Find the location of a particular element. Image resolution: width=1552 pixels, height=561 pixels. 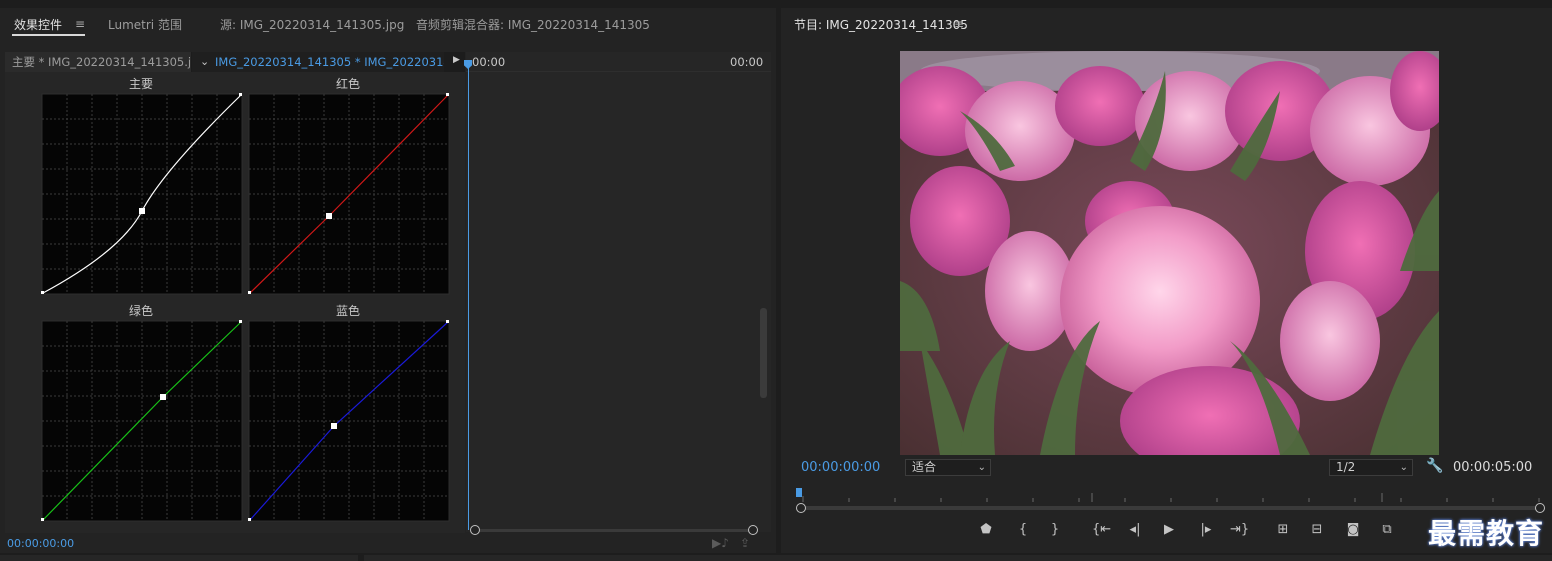

zoom-select-value: 适合 is located at coordinates (924, 467).